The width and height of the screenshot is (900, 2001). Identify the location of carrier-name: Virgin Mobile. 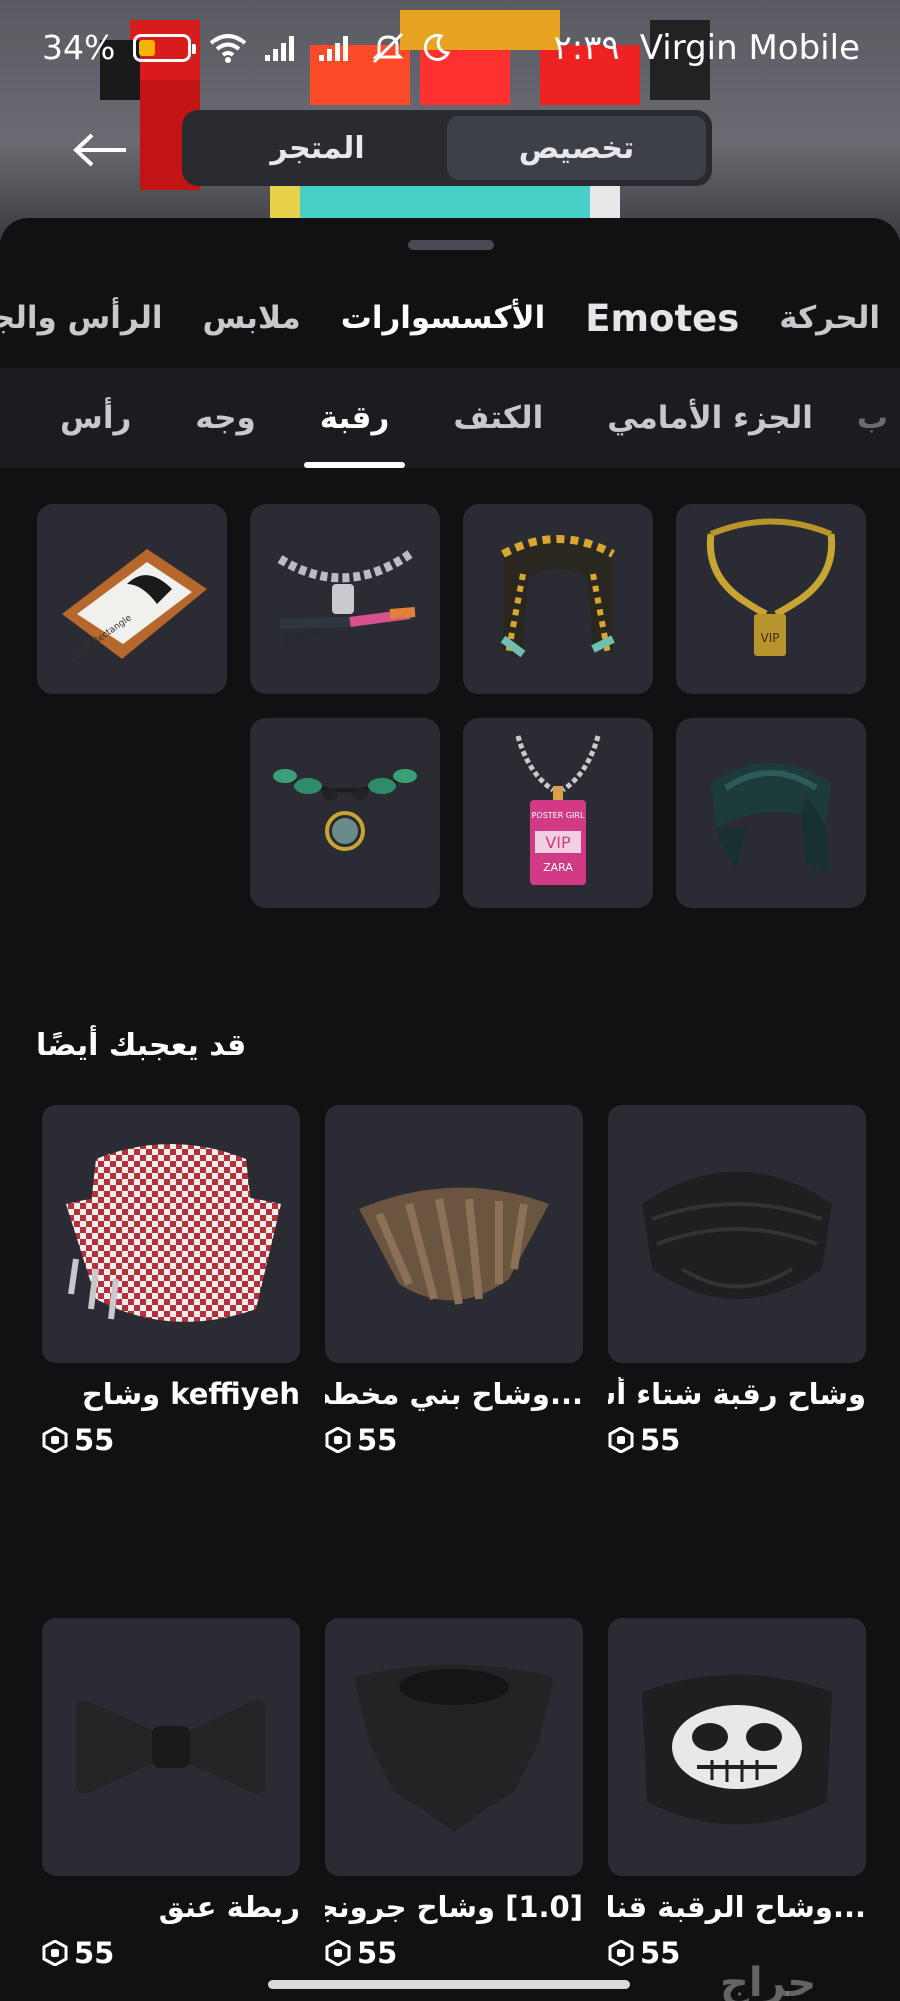
(749, 47).